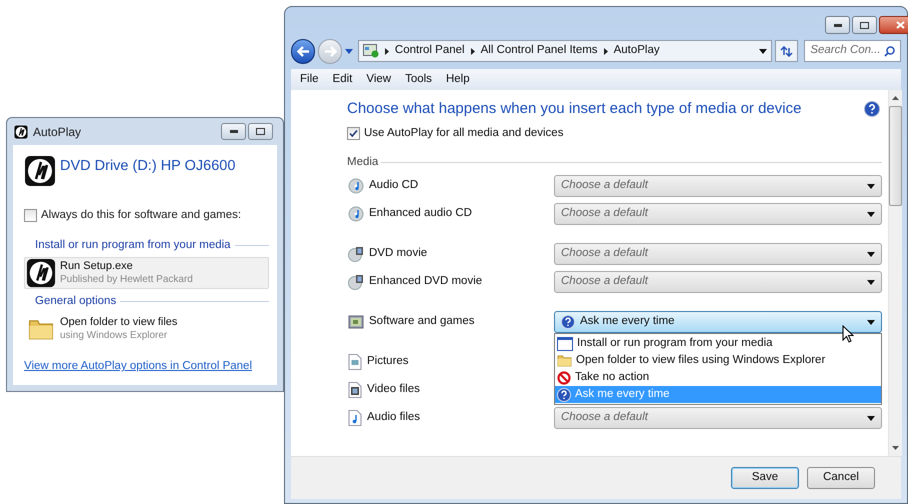  What do you see at coordinates (398, 254) in the screenshot?
I see `media-type-label: DVD movie` at bounding box center [398, 254].